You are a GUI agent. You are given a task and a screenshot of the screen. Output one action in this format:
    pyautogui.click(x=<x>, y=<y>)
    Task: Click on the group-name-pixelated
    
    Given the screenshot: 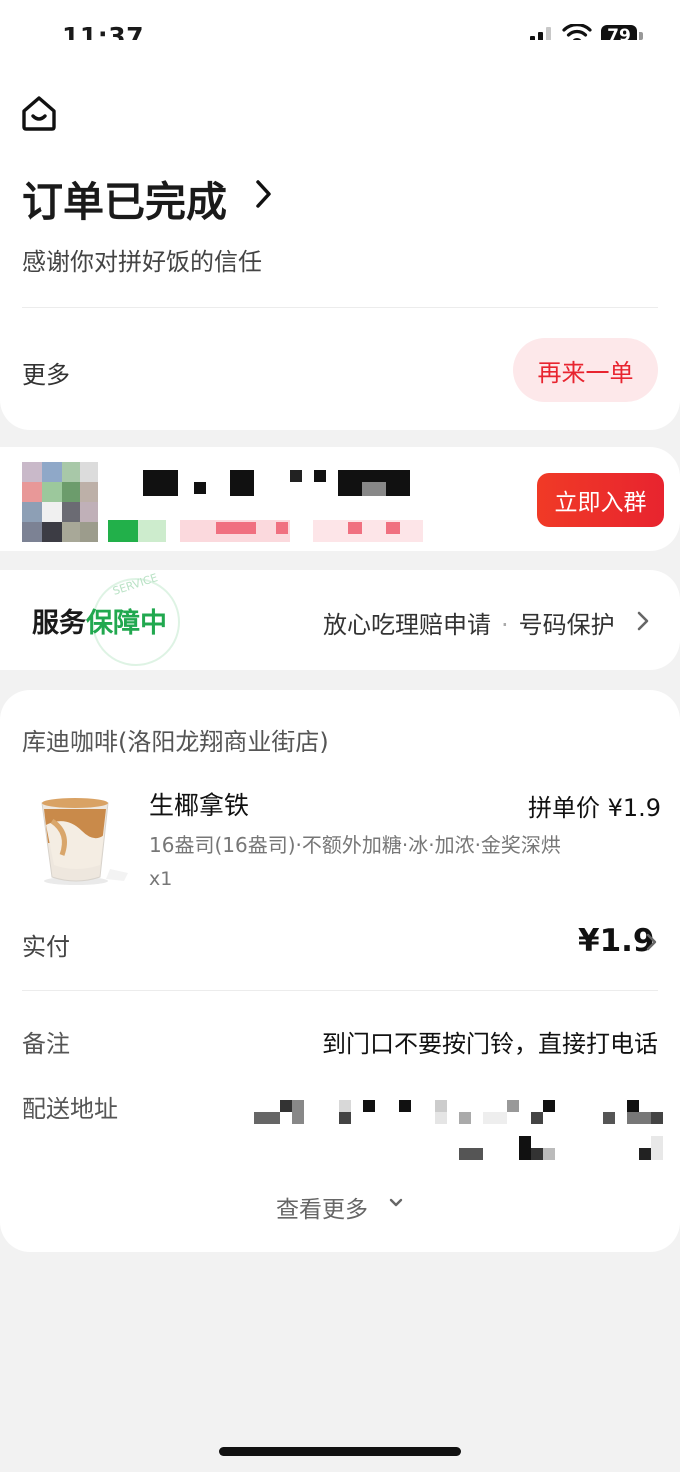 What is the action you would take?
    pyautogui.click(x=268, y=483)
    